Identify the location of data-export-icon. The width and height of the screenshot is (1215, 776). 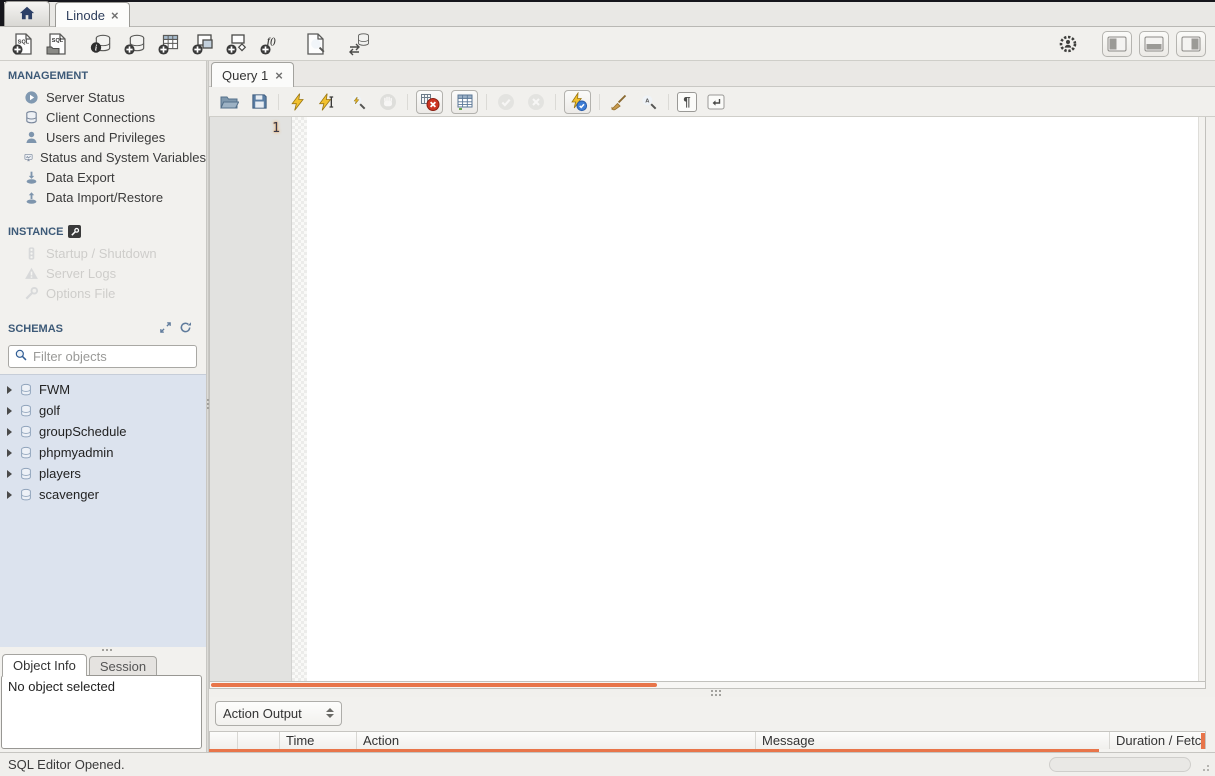
(31, 177).